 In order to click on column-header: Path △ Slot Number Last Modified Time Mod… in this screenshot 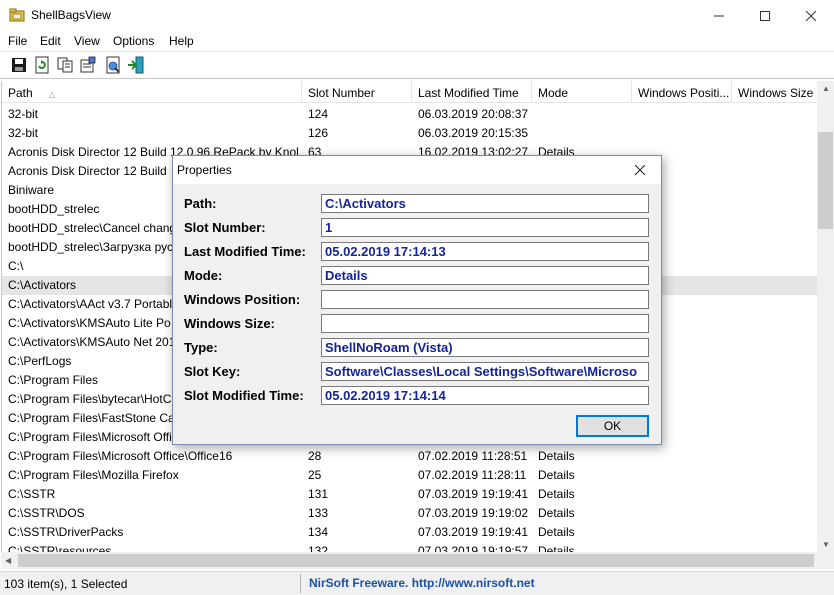, I will do `click(409, 92)`.